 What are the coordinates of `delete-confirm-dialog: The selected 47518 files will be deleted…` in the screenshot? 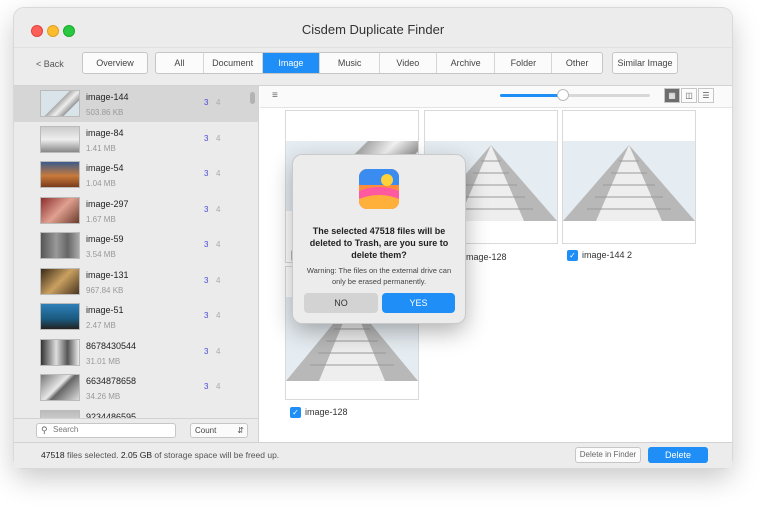 It's located at (379, 239).